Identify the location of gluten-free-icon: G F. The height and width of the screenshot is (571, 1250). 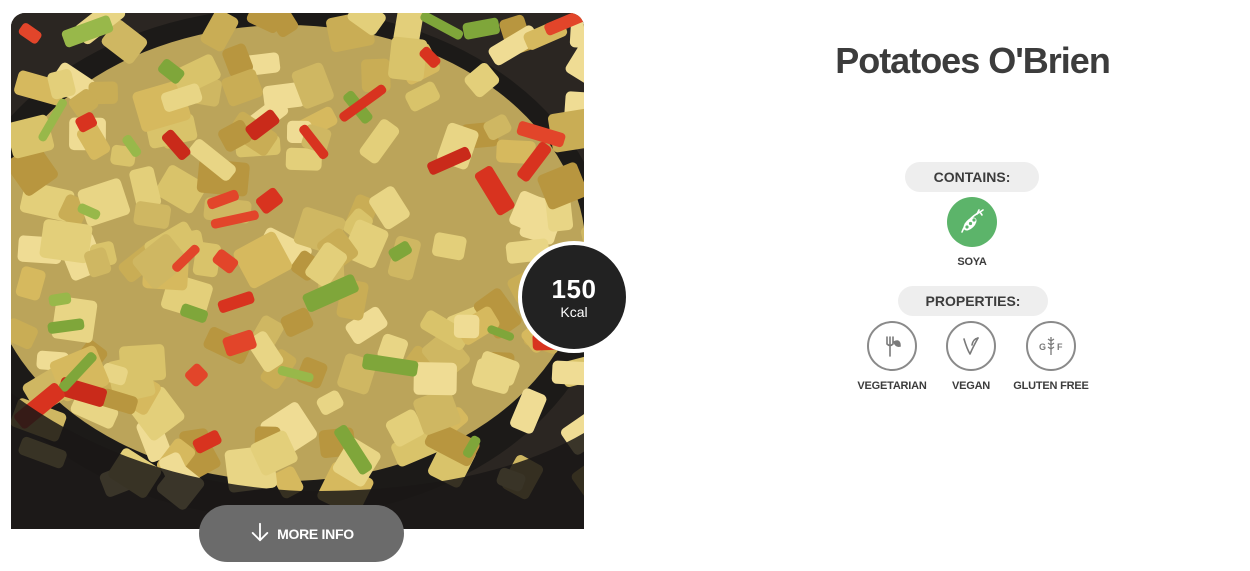
(1051, 346).